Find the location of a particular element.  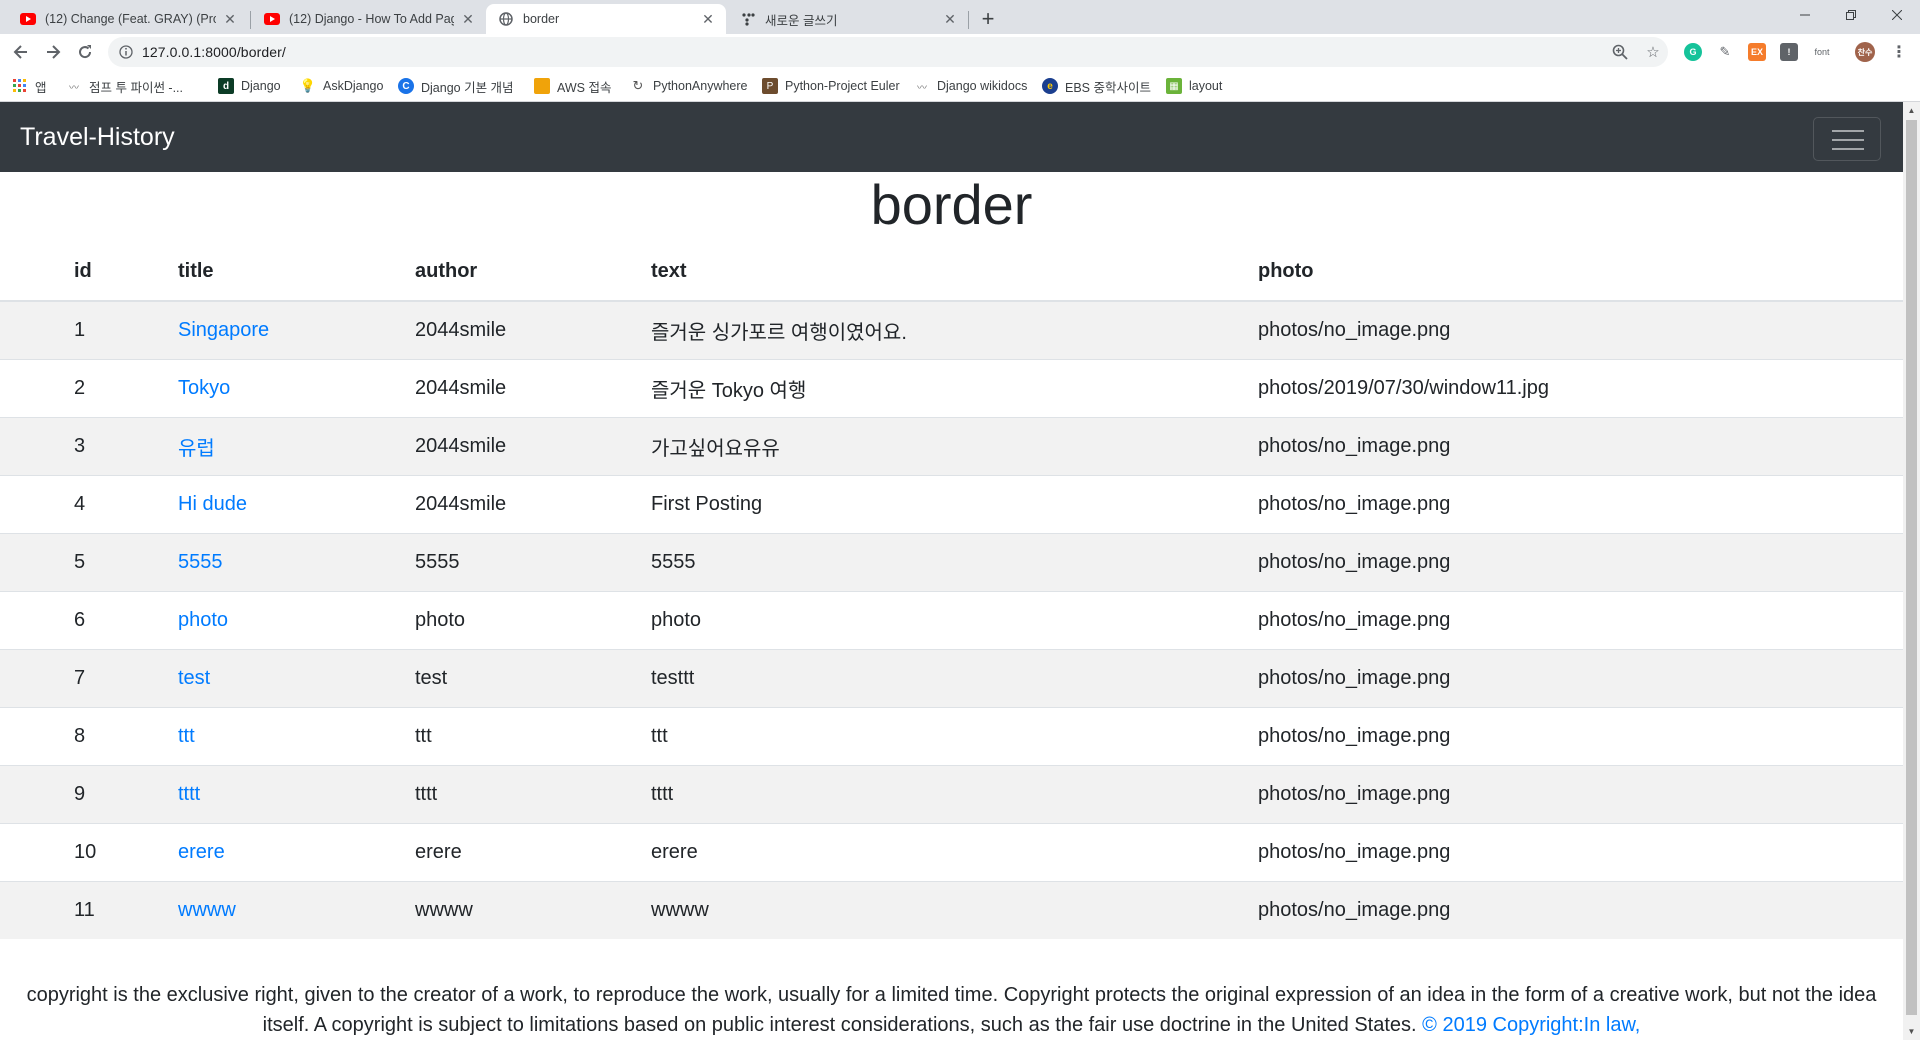

table-row: 3 유럽 2044smile 가고싶어요유유 photos/no_image.png is located at coordinates (951, 446).